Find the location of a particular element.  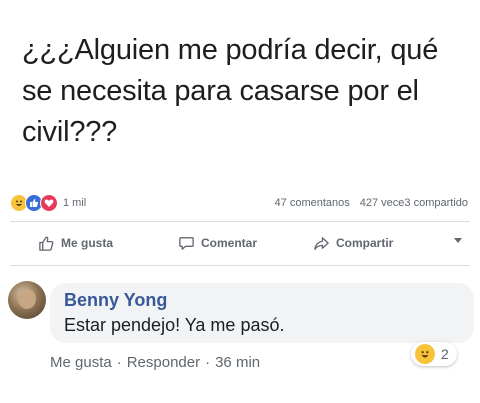

avatar-face is located at coordinates (27, 299).